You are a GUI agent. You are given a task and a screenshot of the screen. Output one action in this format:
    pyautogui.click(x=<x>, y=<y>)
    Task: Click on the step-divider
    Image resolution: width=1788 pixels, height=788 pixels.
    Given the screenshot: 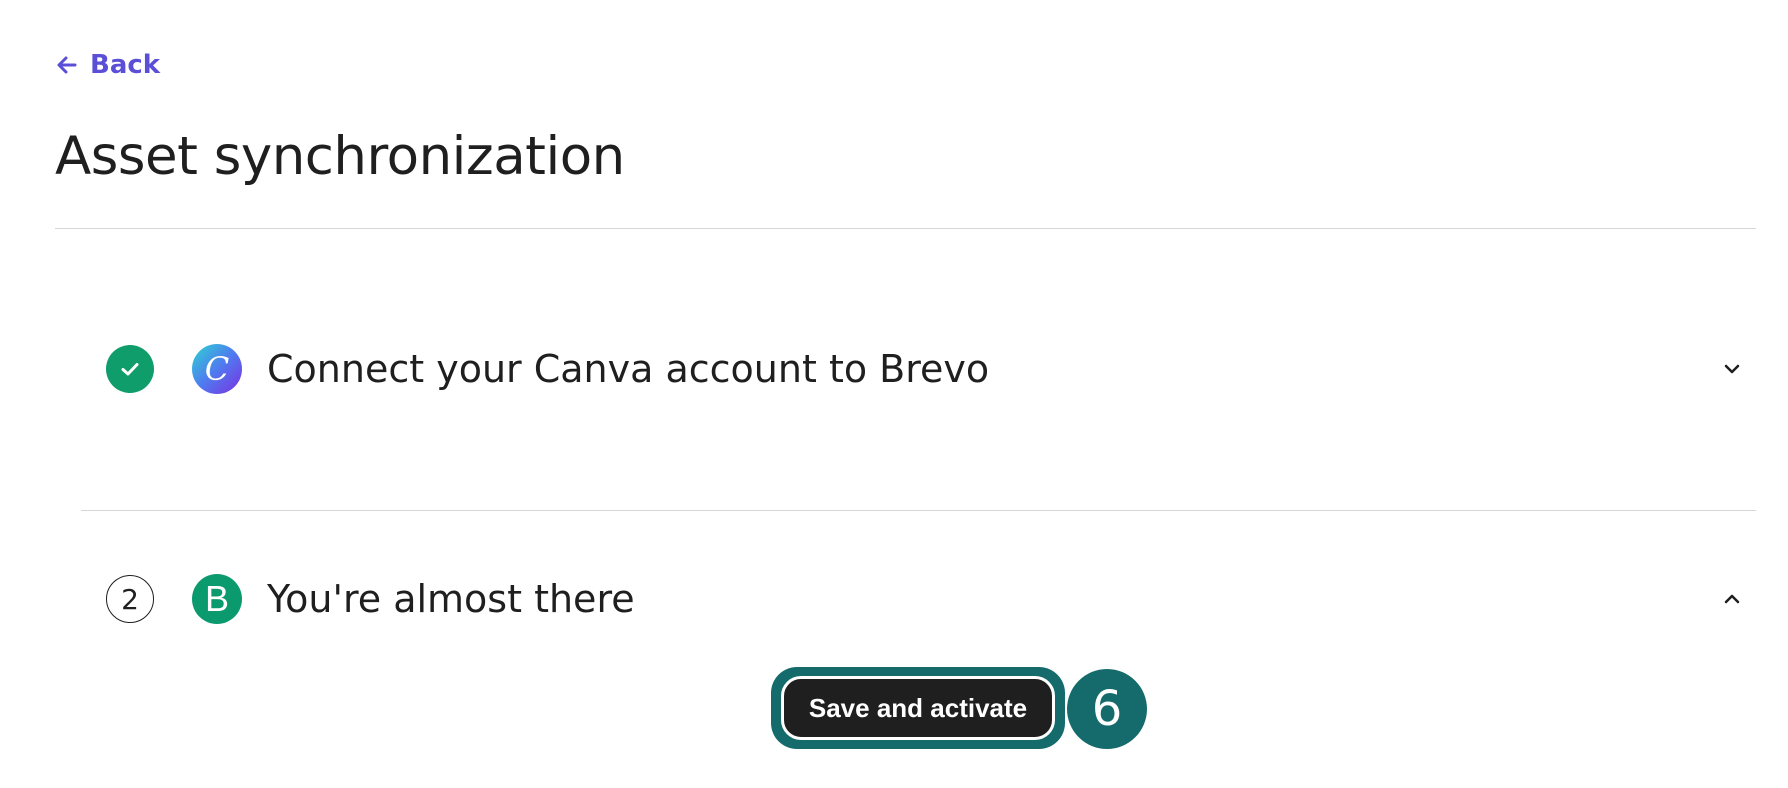 What is the action you would take?
    pyautogui.click(x=918, y=510)
    